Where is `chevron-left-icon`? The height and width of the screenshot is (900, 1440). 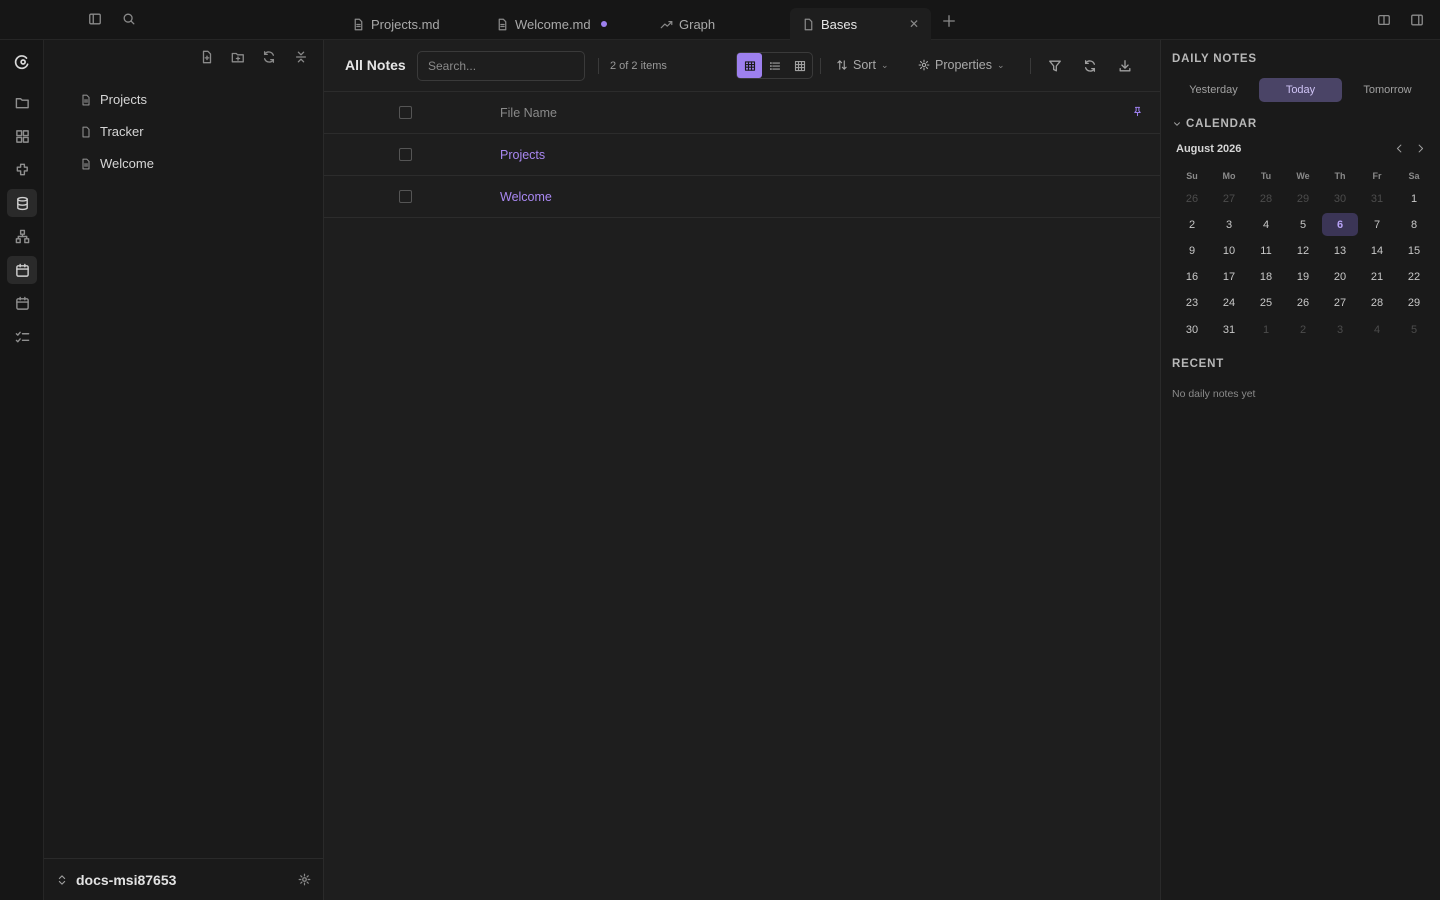
chevron-left-icon is located at coordinates (1399, 148).